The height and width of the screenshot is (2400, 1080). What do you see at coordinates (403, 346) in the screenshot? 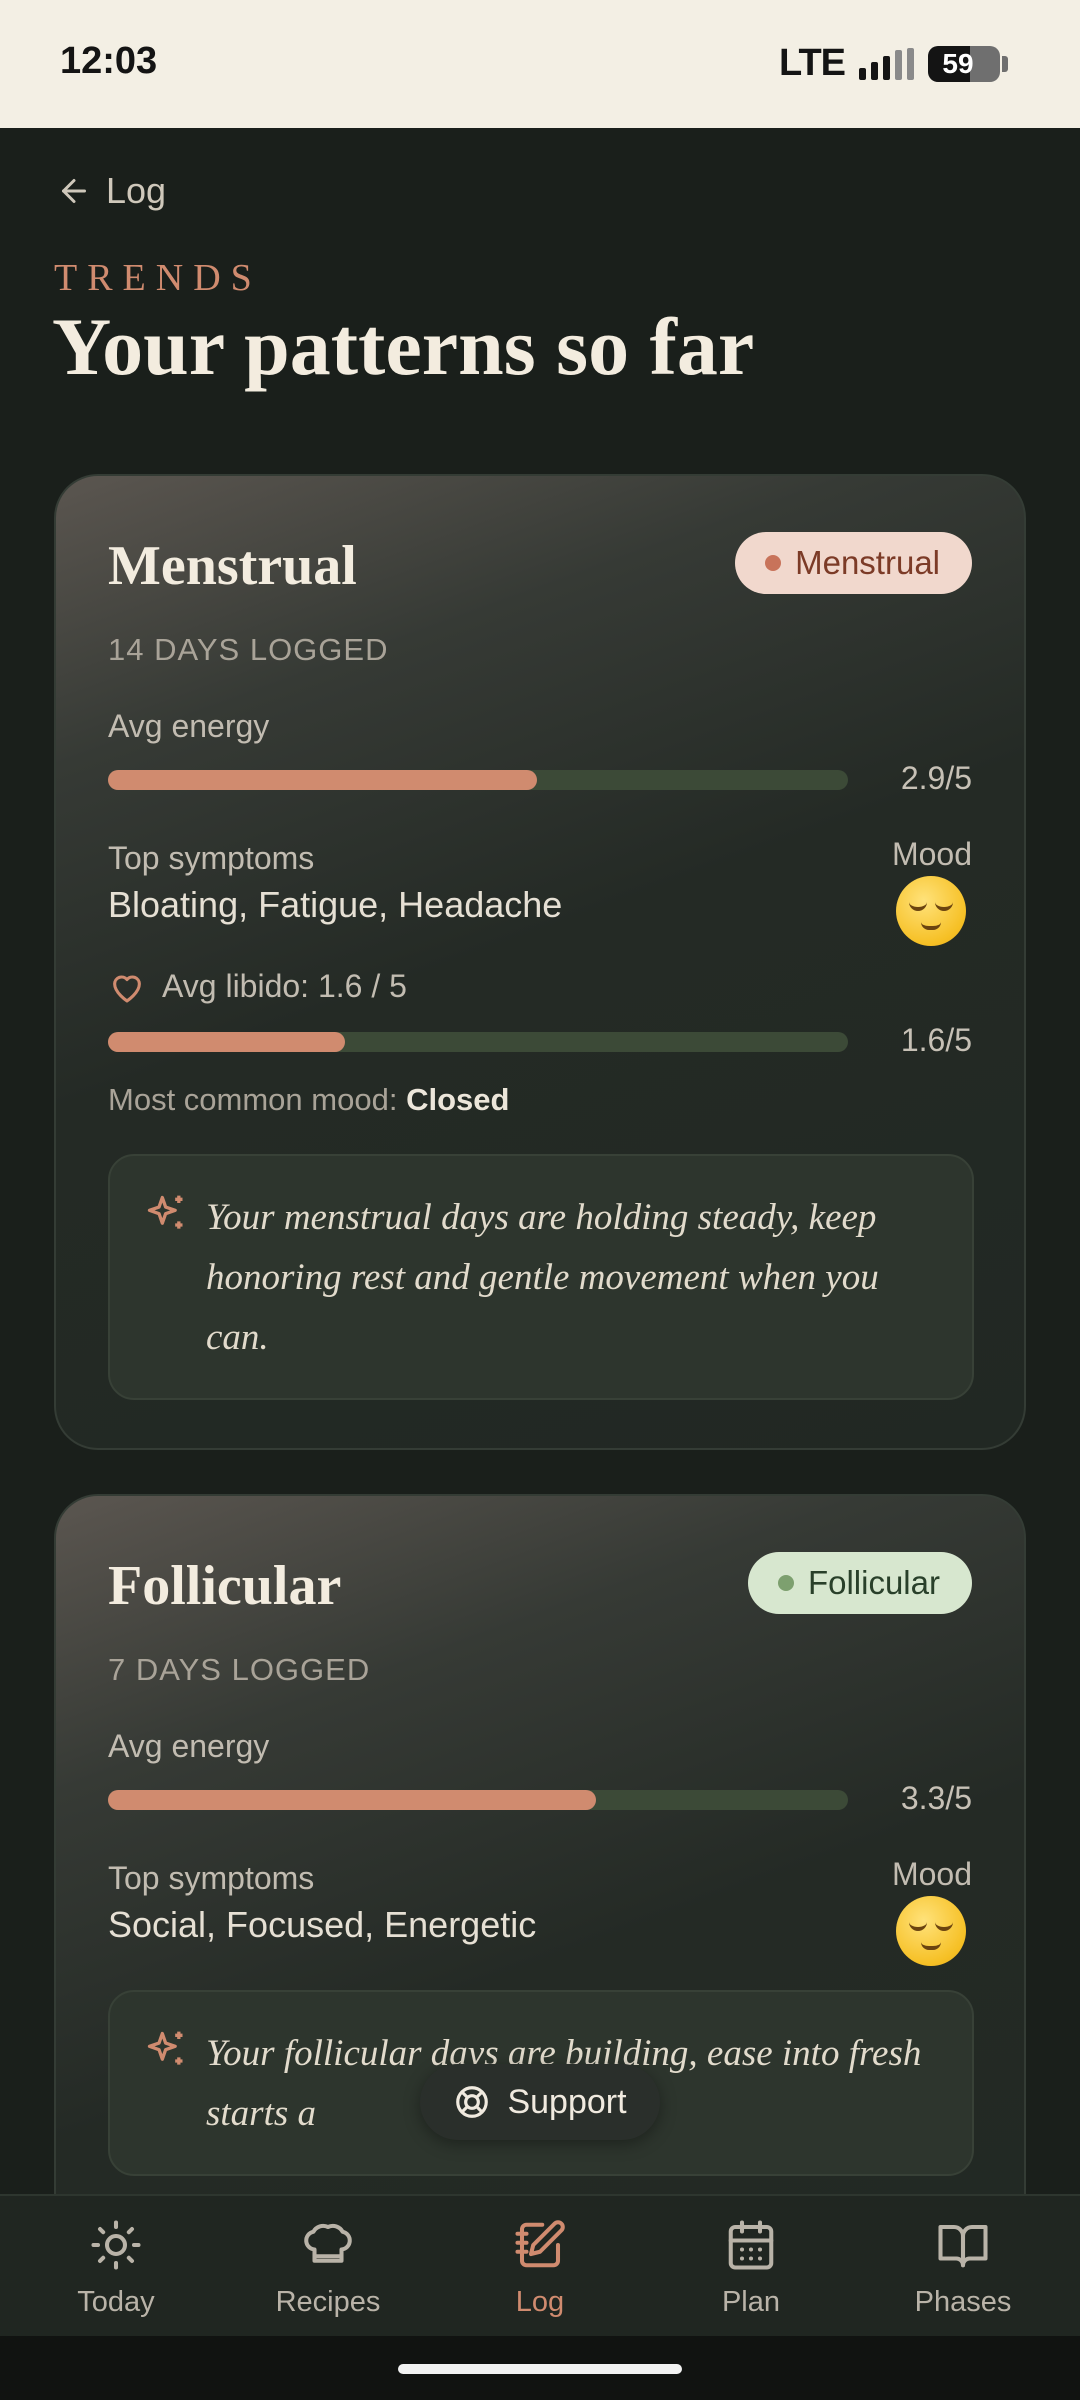
I see `page-title: Your patterns so far` at bounding box center [403, 346].